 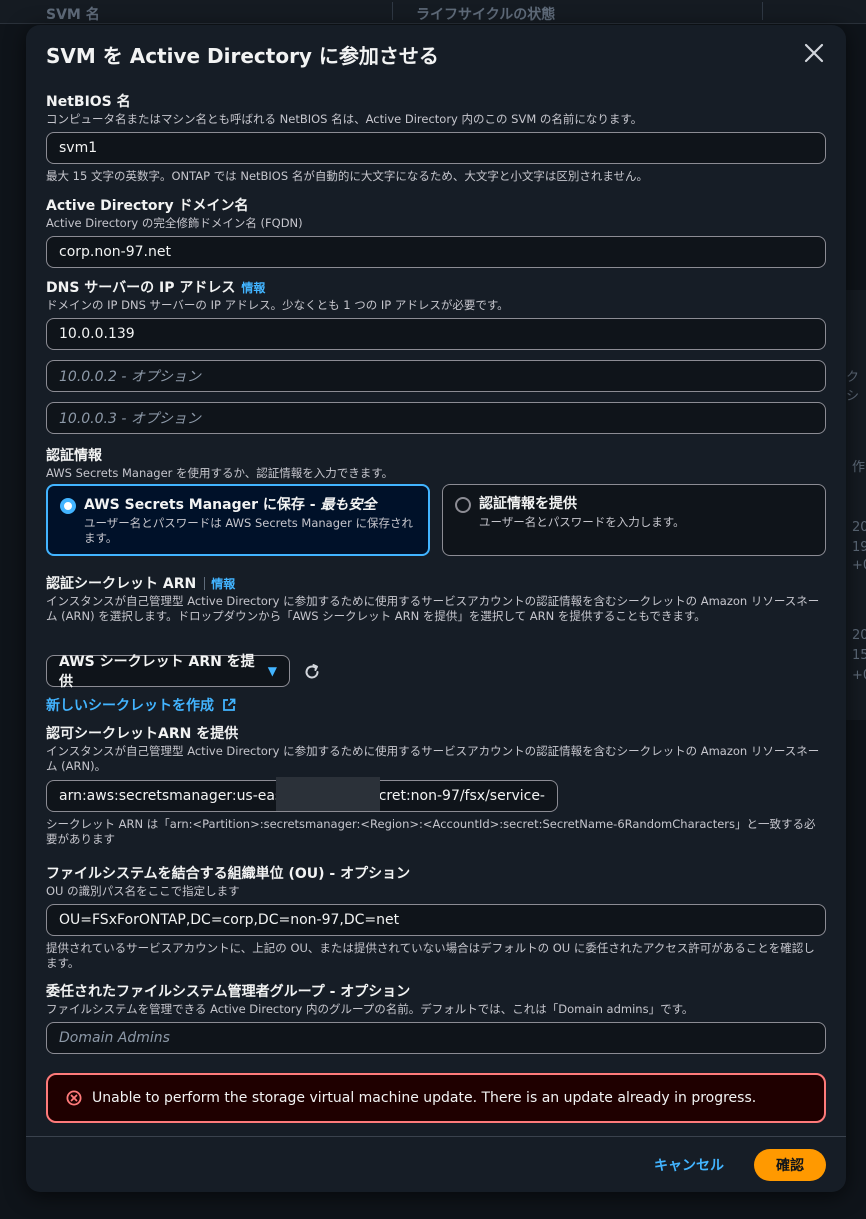 I want to click on credentials-description: AWS Secrets Manager を使用するか、認証情報を入力できます。, so click(x=220, y=473).